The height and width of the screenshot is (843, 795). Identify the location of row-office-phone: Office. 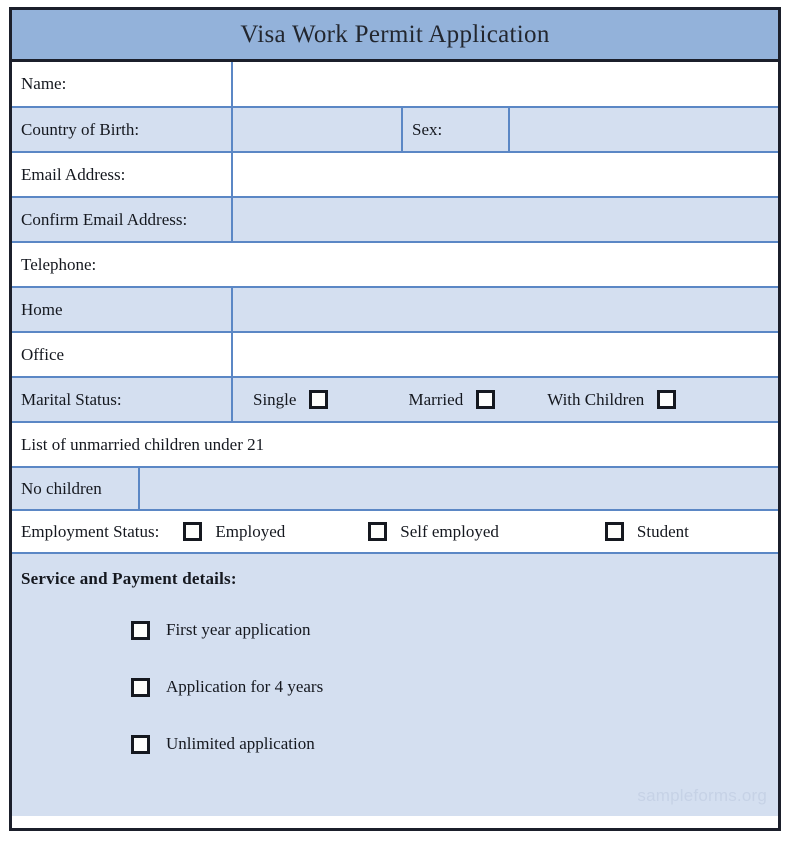
(395, 355).